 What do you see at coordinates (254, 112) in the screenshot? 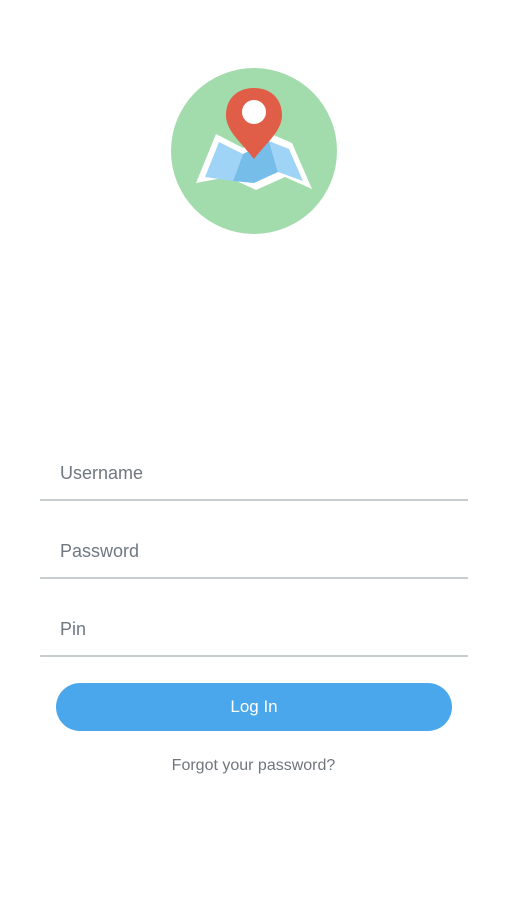
I see `pin-hole` at bounding box center [254, 112].